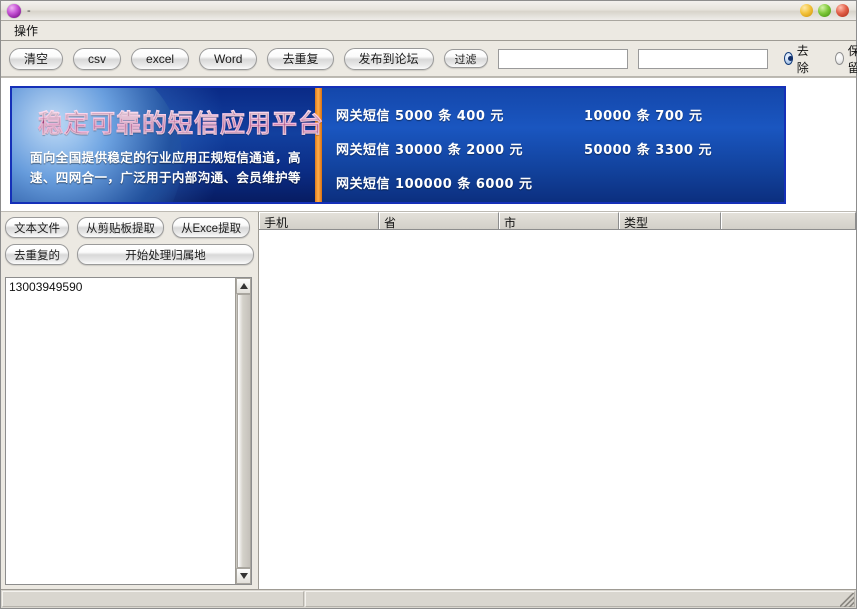  I want to click on word-button: Word, so click(228, 58).